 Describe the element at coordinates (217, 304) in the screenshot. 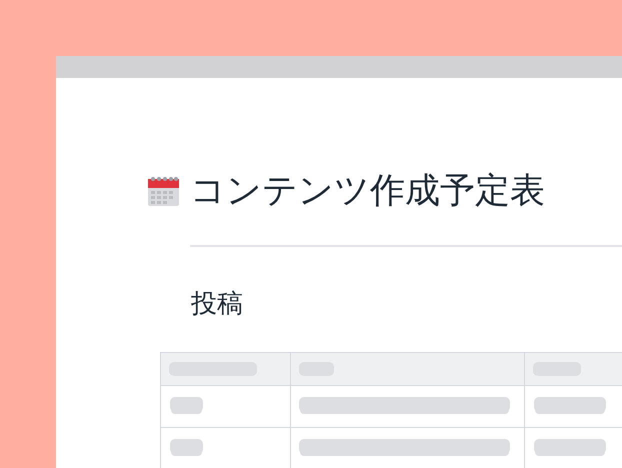

I see `section-heading: 投稿` at that location.